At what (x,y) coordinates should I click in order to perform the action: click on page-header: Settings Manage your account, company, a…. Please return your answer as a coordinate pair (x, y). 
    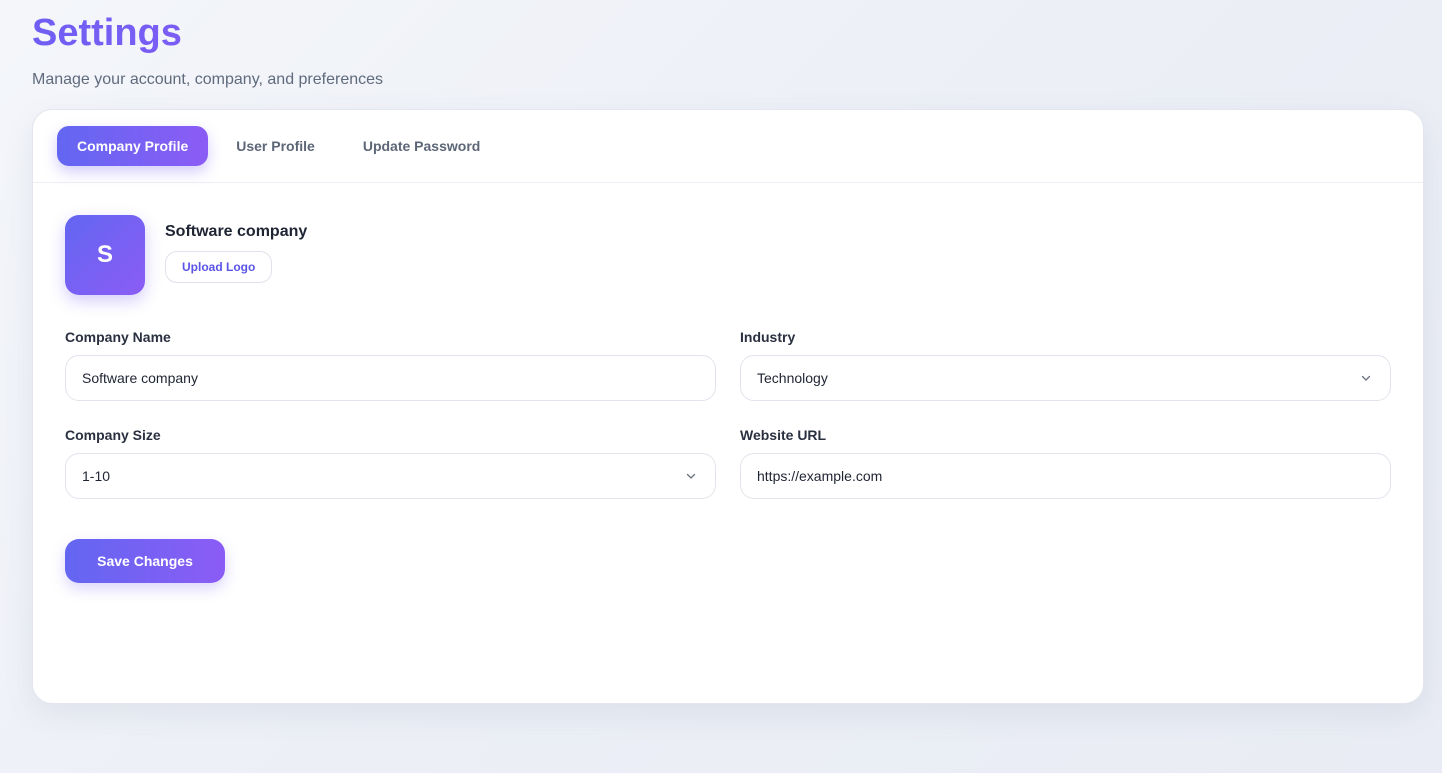
    Looking at the image, I should click on (207, 51).